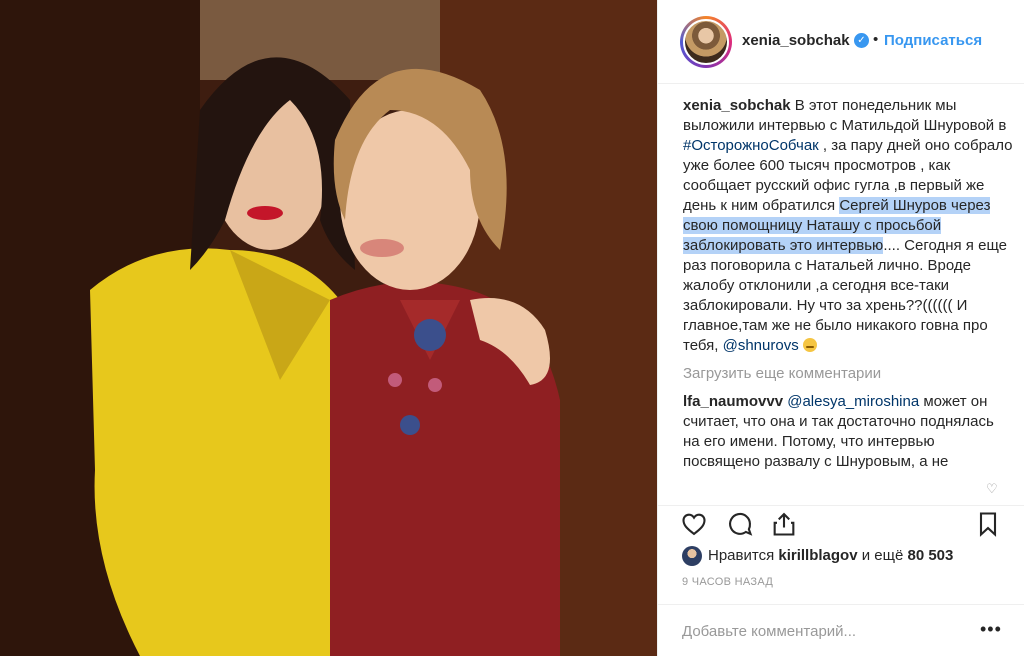 The height and width of the screenshot is (656, 1024). Describe the element at coordinates (930, 555) in the screenshot. I see `likes-count: 80 503` at that location.